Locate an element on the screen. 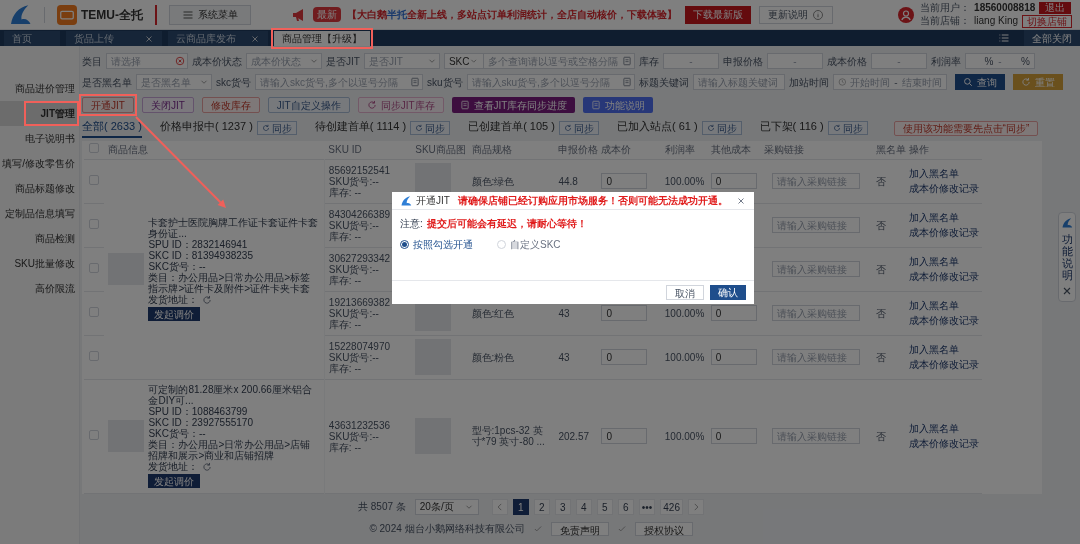 This screenshot has height=544, width=1080. logout-button: 退出 is located at coordinates (1055, 7).